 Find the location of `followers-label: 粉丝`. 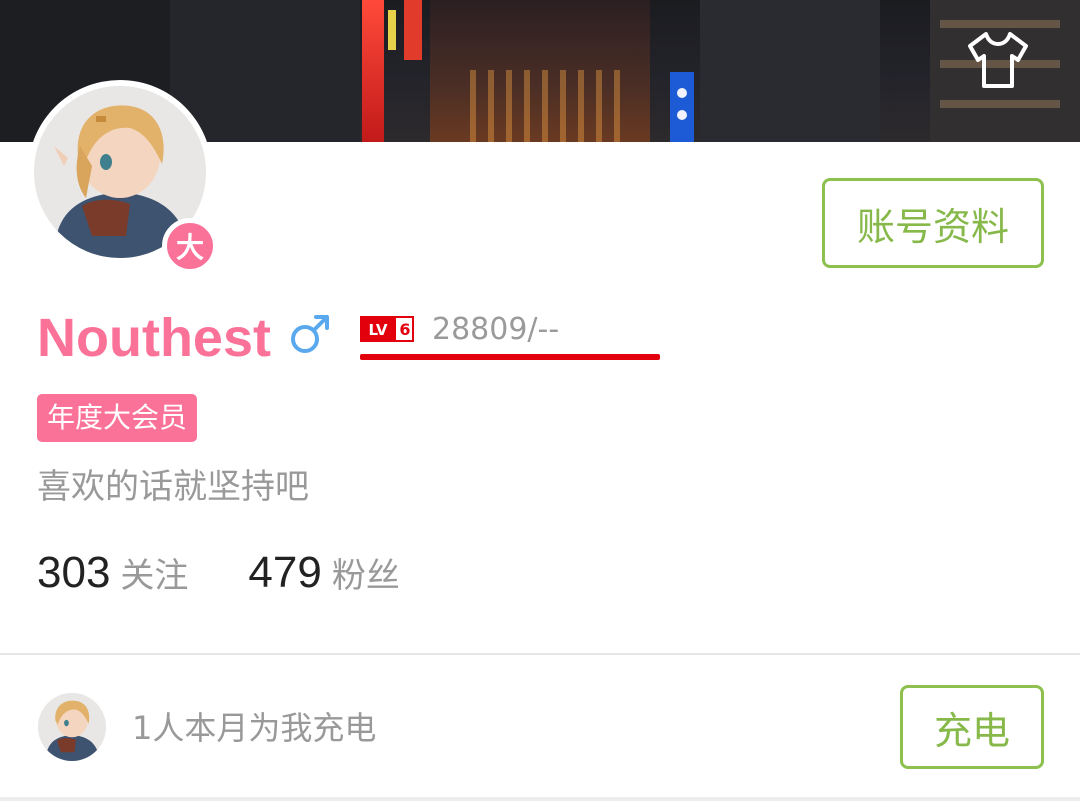

followers-label: 粉丝 is located at coordinates (365, 576).